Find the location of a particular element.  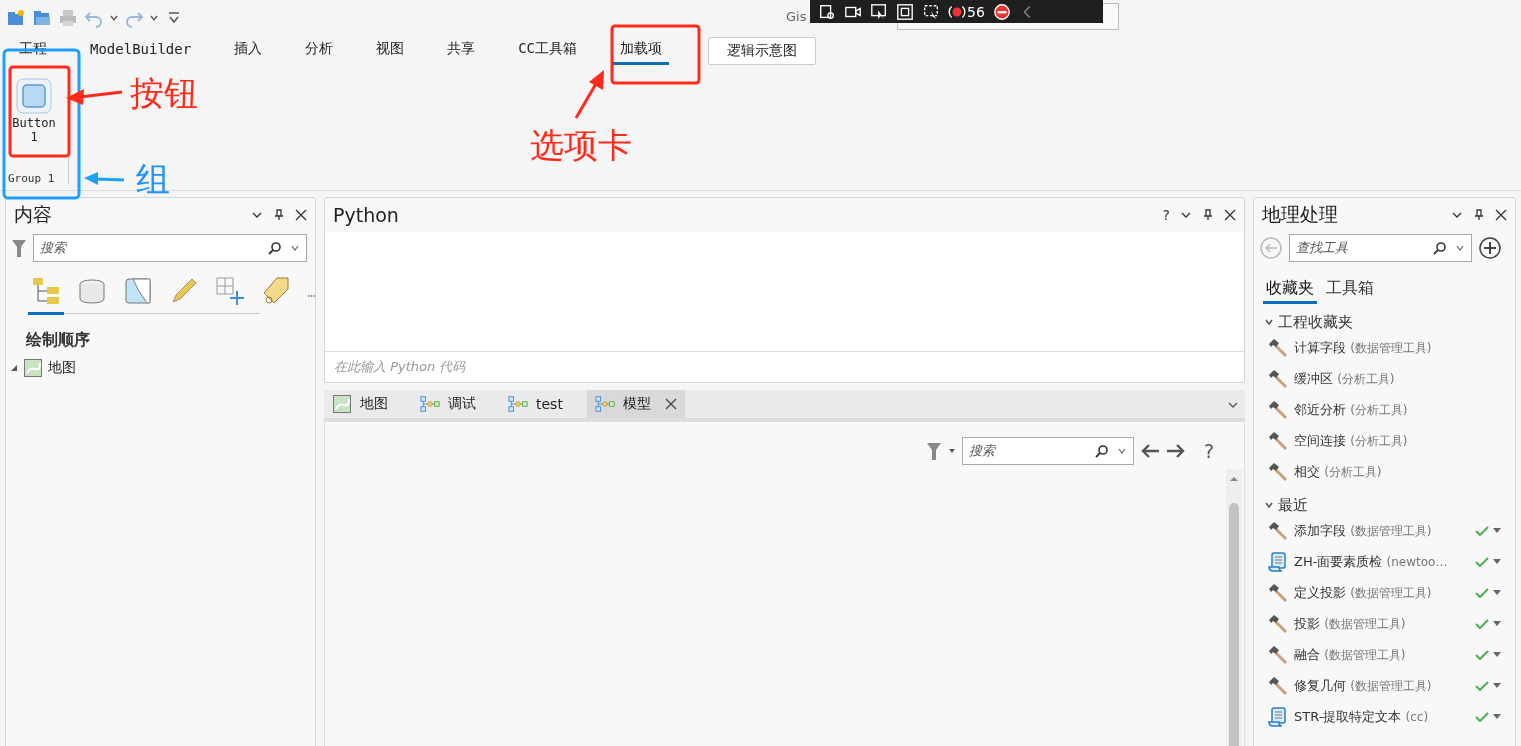

tool-item: 添加字段 (数据管理工具) is located at coordinates (1384, 530).